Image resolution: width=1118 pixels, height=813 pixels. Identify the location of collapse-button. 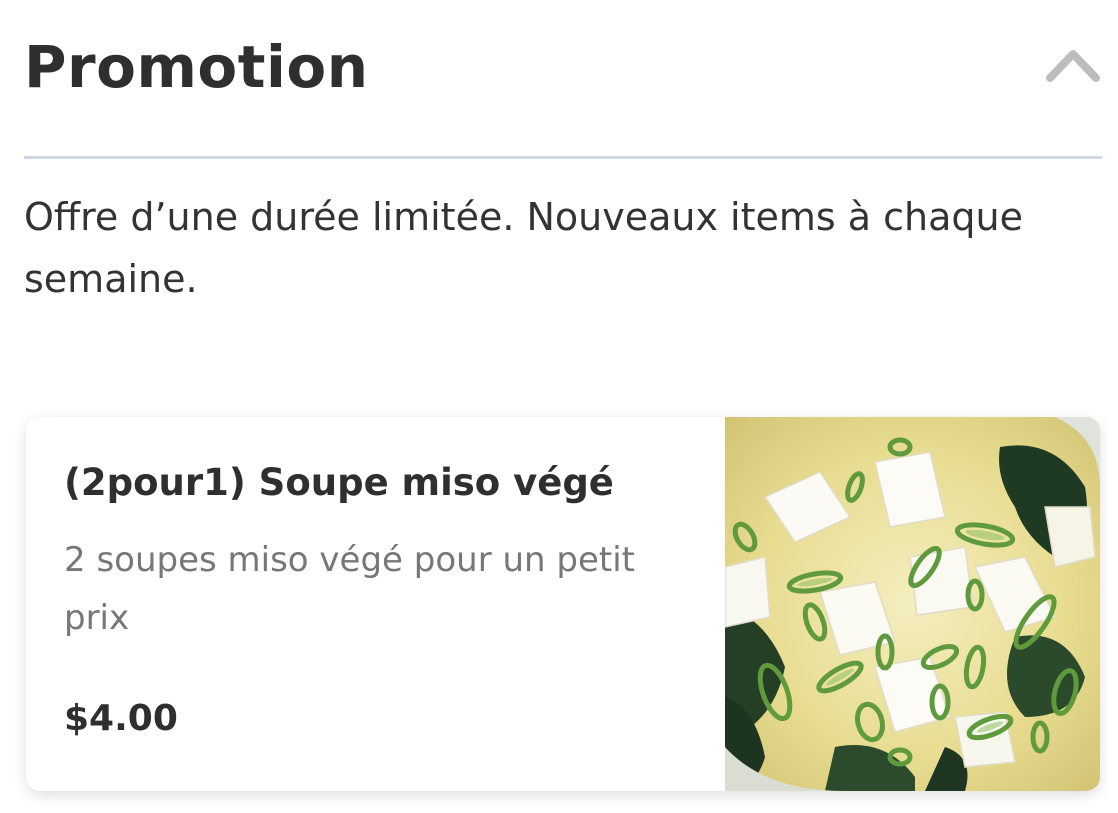
(1073, 64).